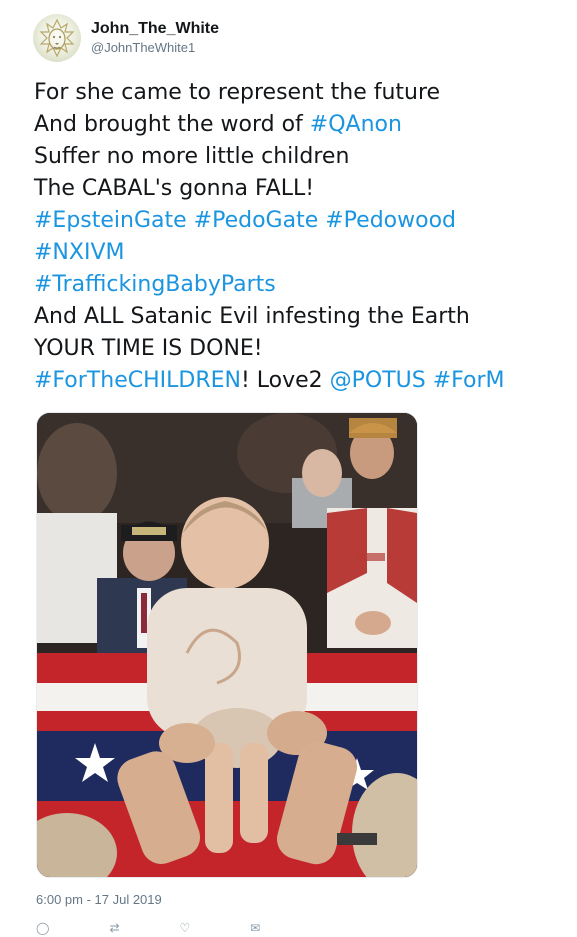 The width and height of the screenshot is (577, 937). What do you see at coordinates (185, 929) in the screenshot?
I see `heart-icon: ♡` at bounding box center [185, 929].